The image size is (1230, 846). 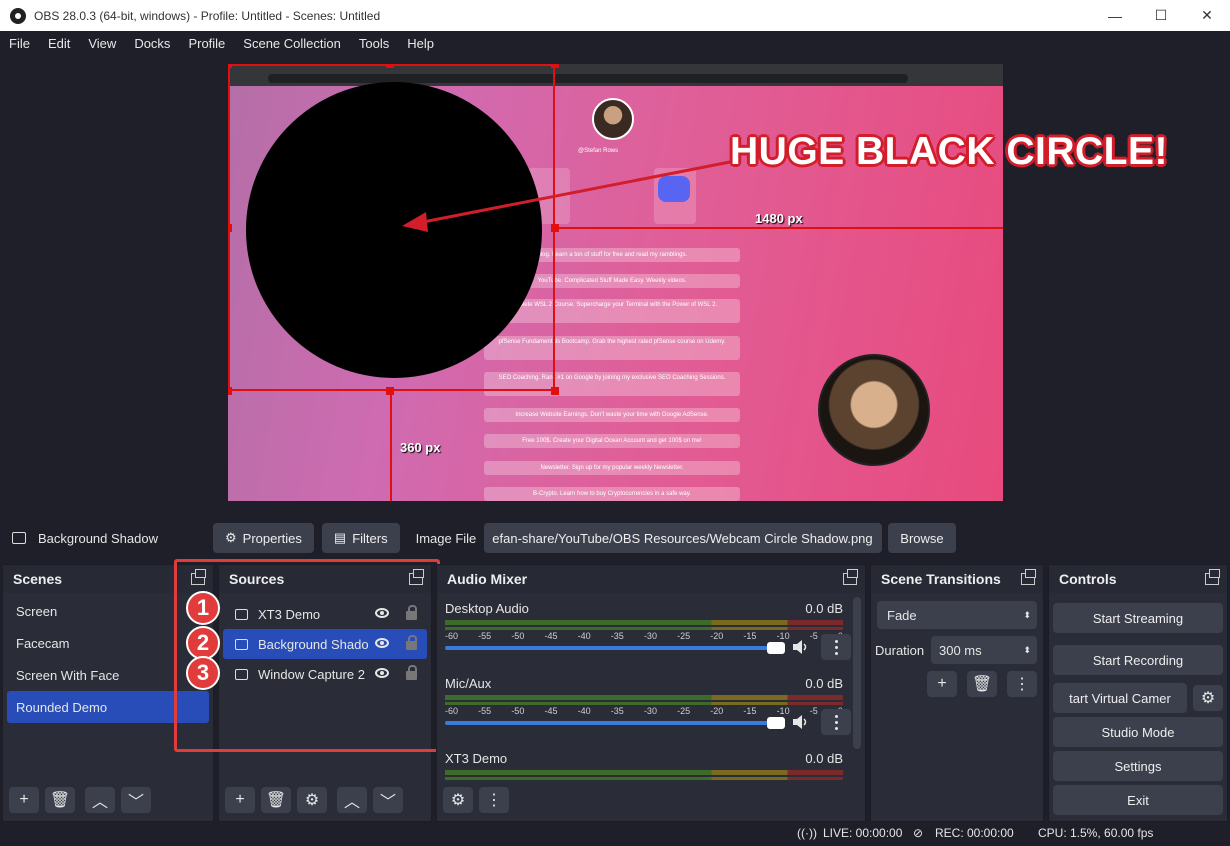 I want to click on menu-help: Help, so click(x=420, y=43).